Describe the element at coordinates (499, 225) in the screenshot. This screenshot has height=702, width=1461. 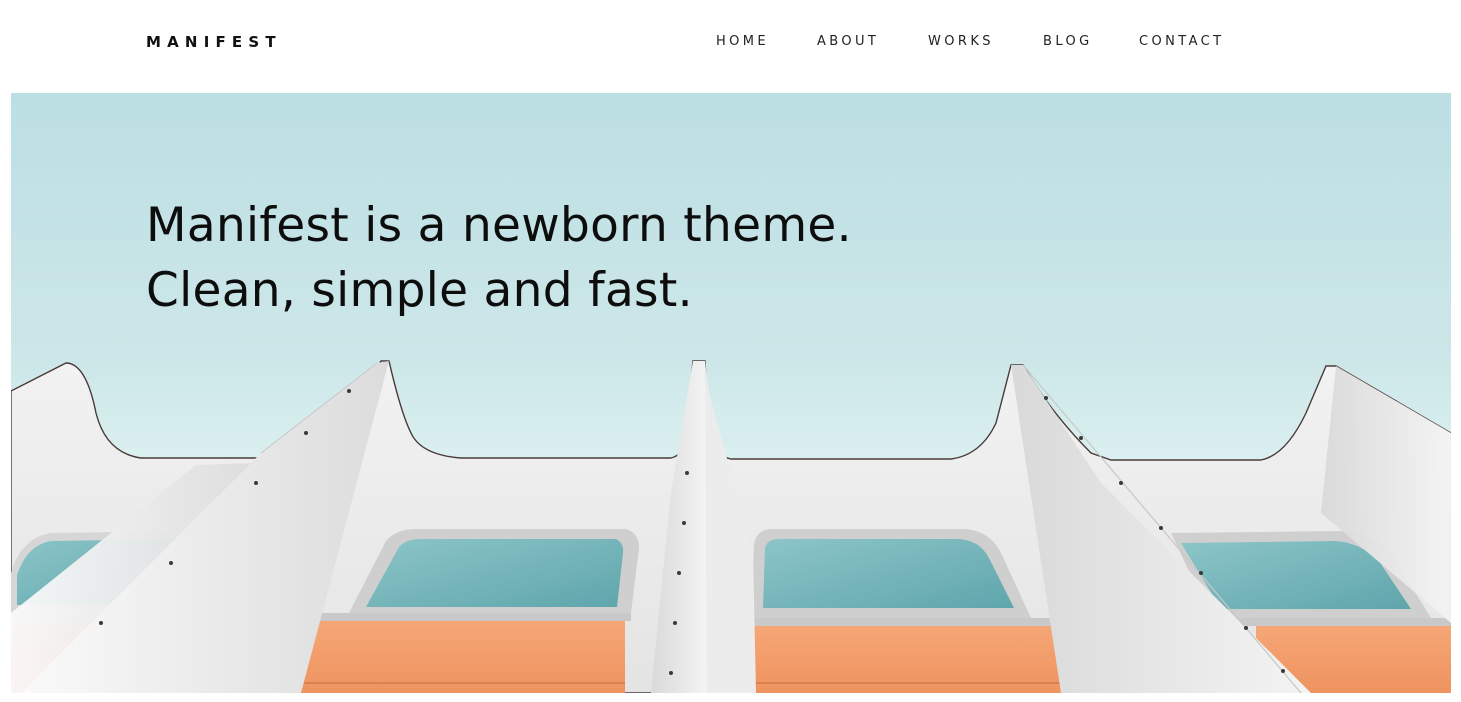
I see `hero-headline-line-1: Manifest is a newborn theme.` at that location.